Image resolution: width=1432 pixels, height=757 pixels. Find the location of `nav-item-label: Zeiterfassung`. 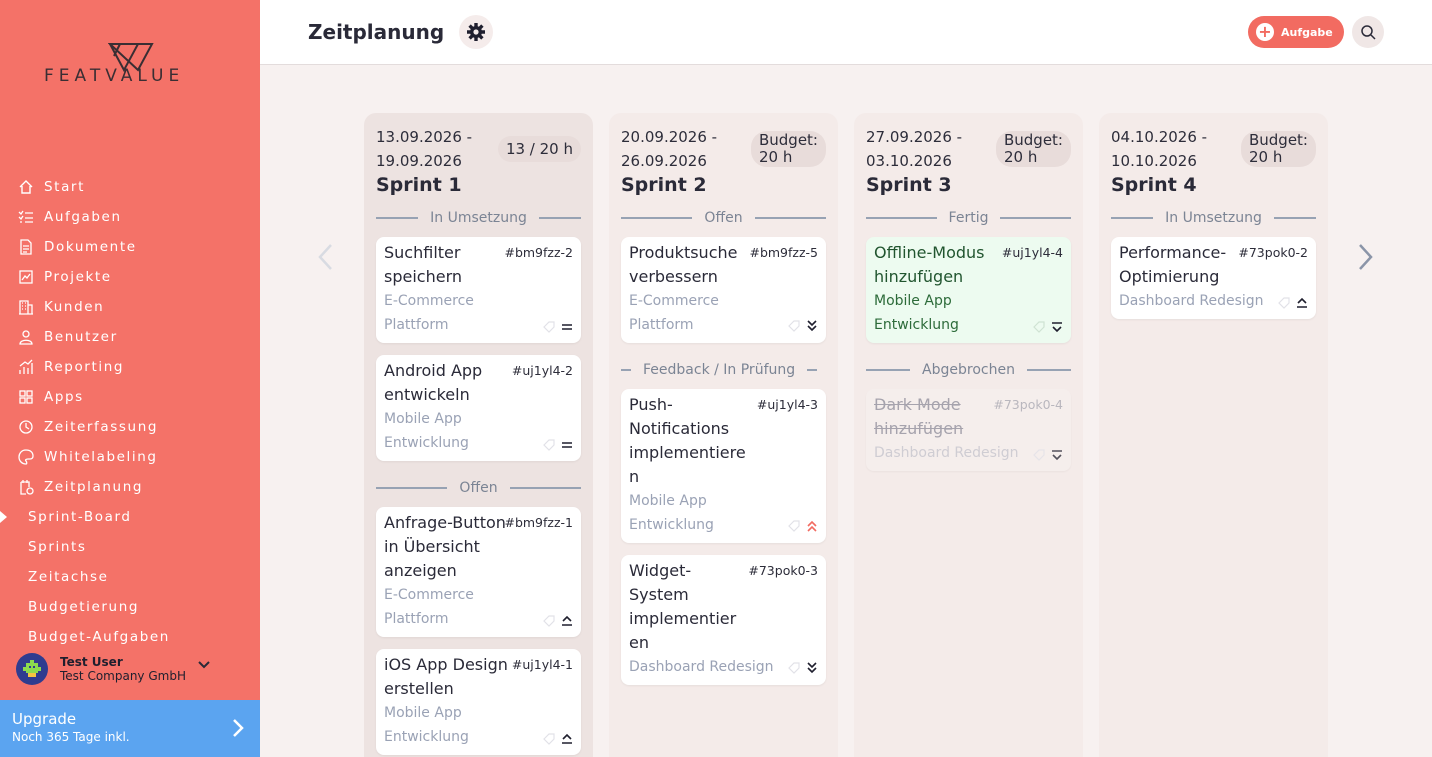

nav-item-label: Zeiterfassung is located at coordinates (101, 427).